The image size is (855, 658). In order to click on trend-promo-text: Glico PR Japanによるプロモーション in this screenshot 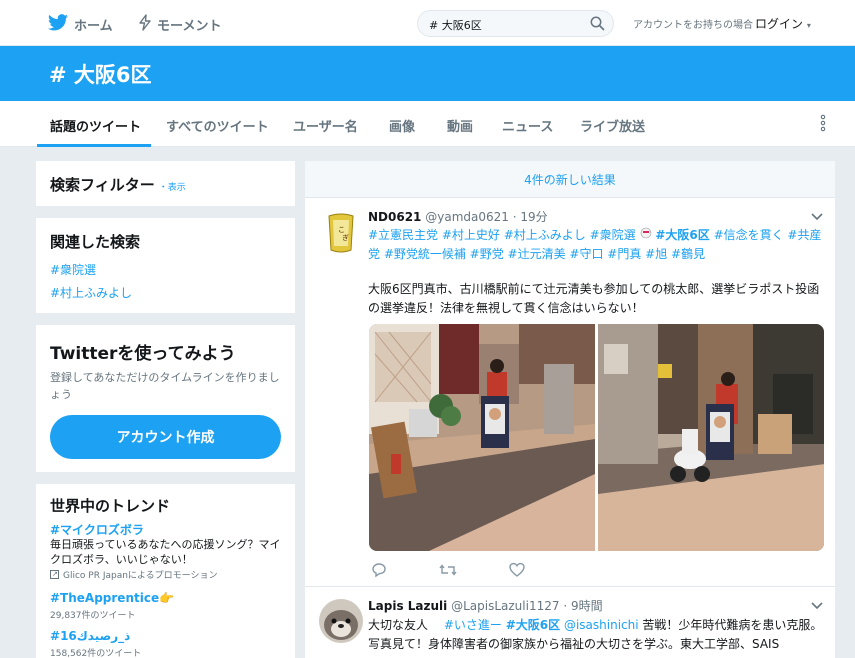, I will do `click(140, 576)`.